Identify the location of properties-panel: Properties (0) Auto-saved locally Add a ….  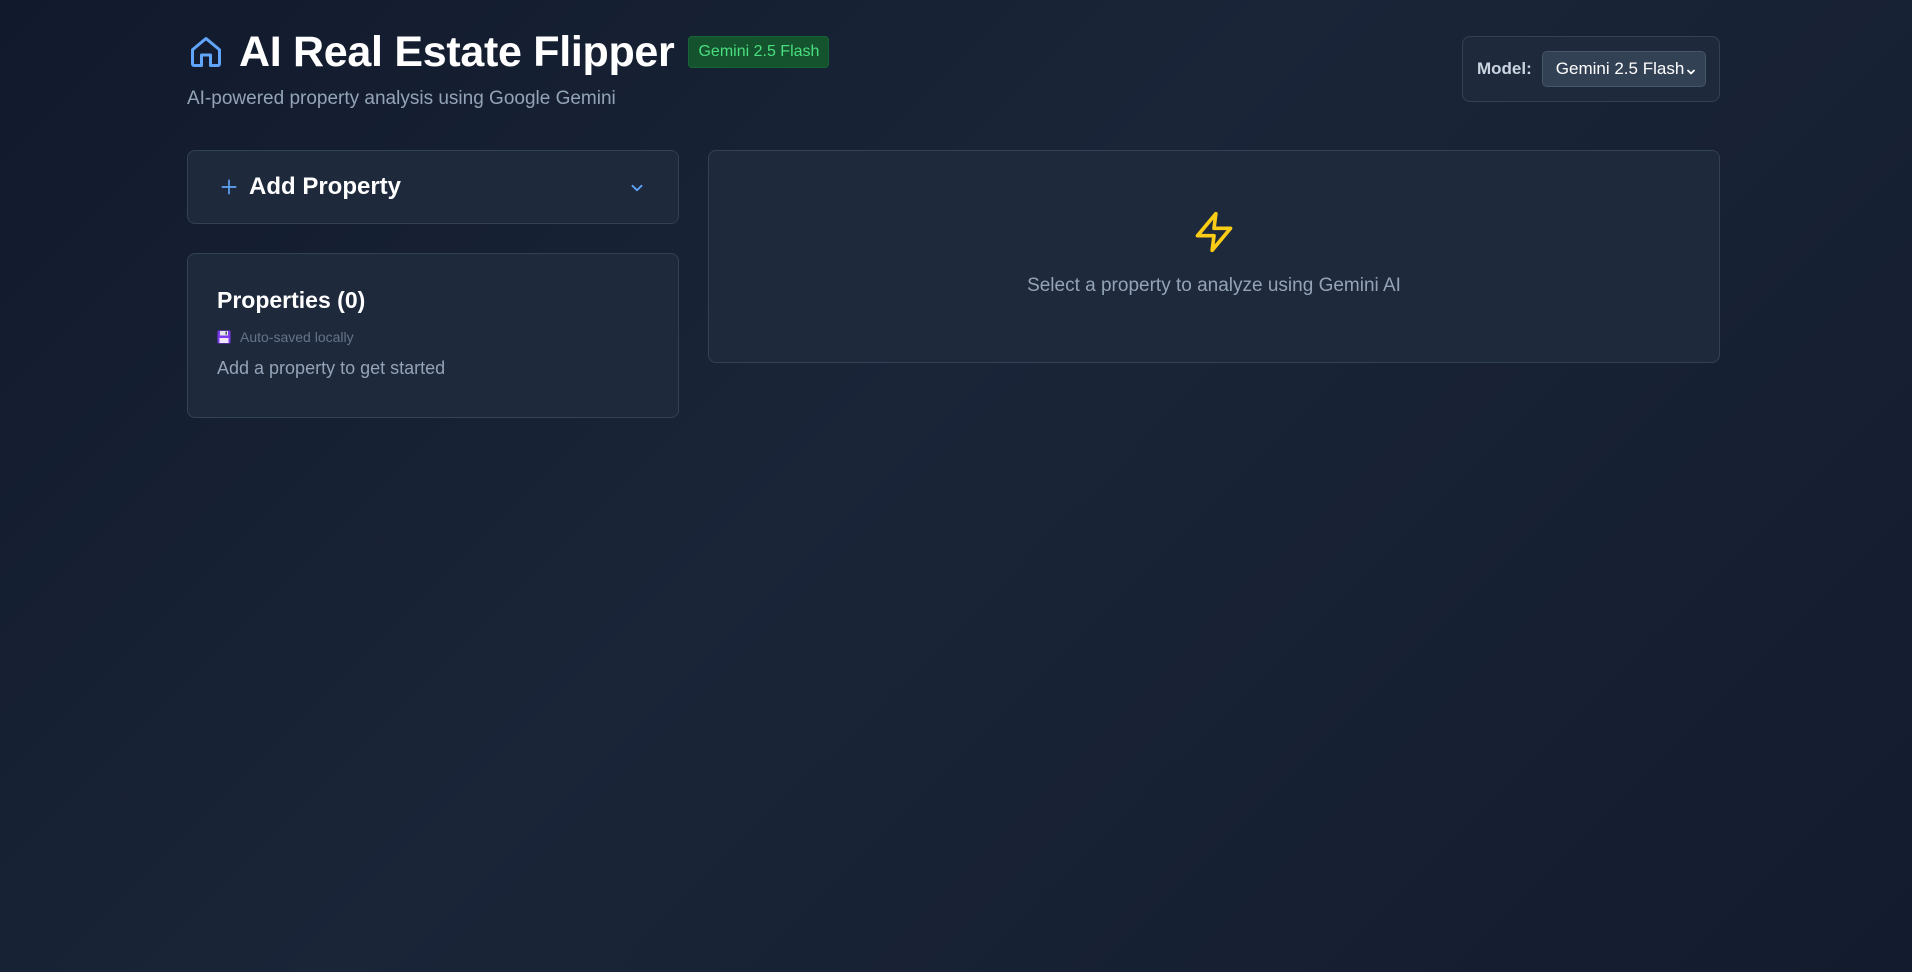
(433, 335).